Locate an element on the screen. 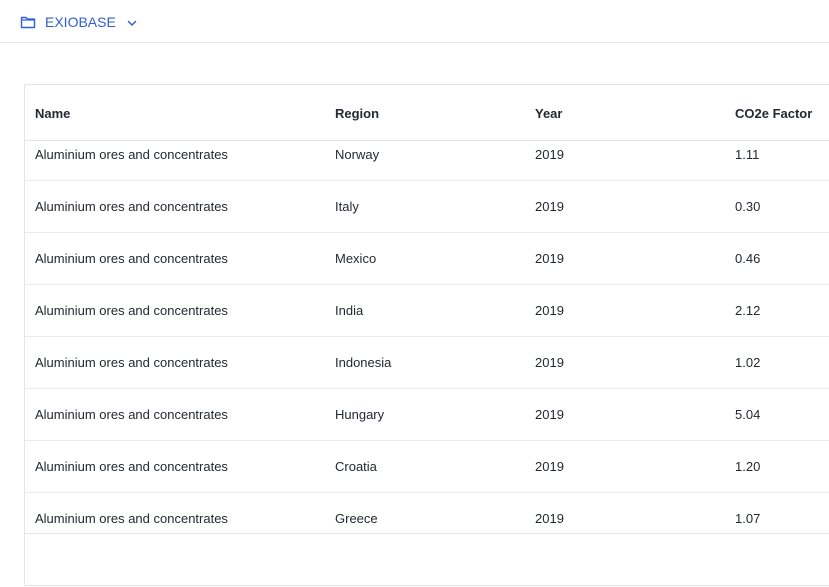  dataset-label: EXIOBASE is located at coordinates (80, 22).